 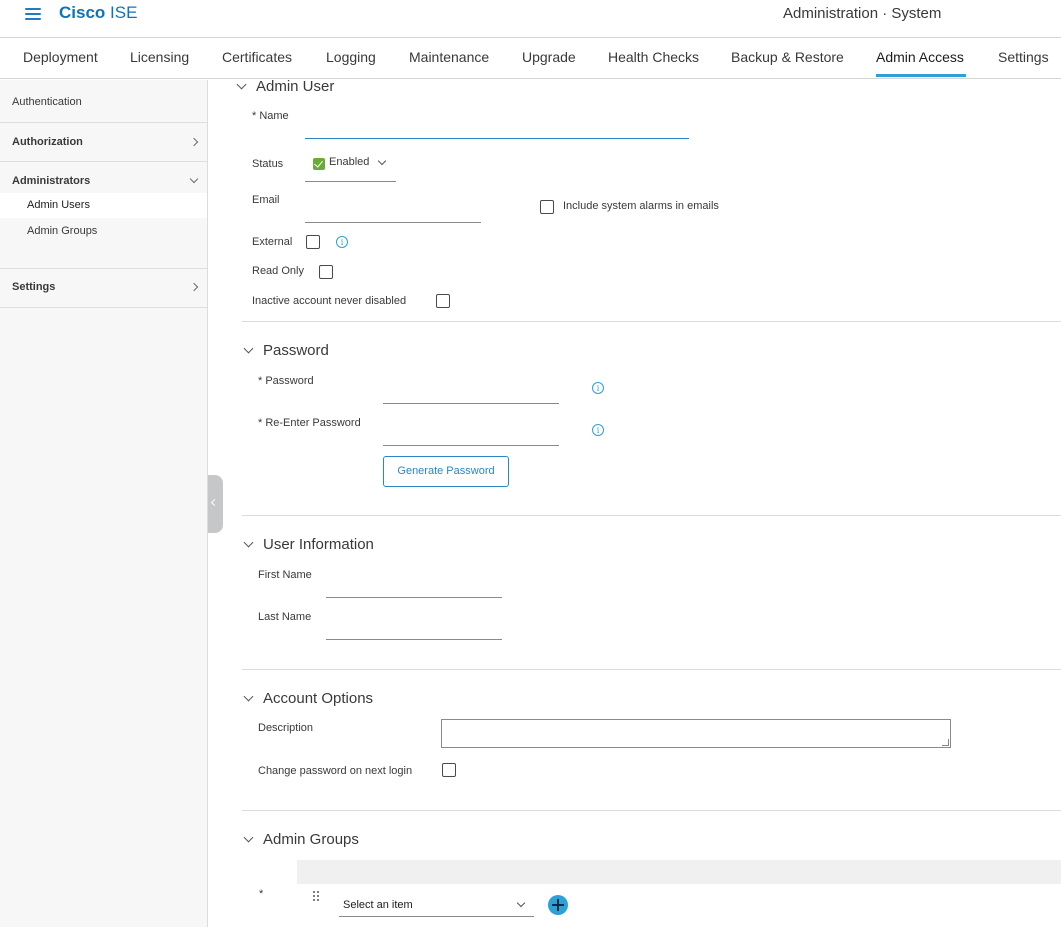 What do you see at coordinates (1023, 57) in the screenshot?
I see `tab-settings: Settings` at bounding box center [1023, 57].